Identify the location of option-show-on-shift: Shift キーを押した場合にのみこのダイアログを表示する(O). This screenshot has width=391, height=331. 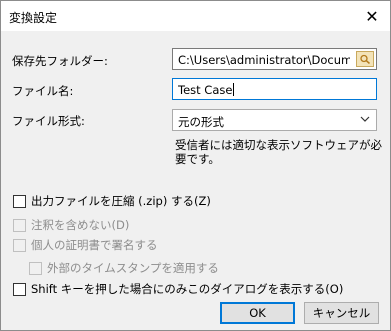
(178, 289).